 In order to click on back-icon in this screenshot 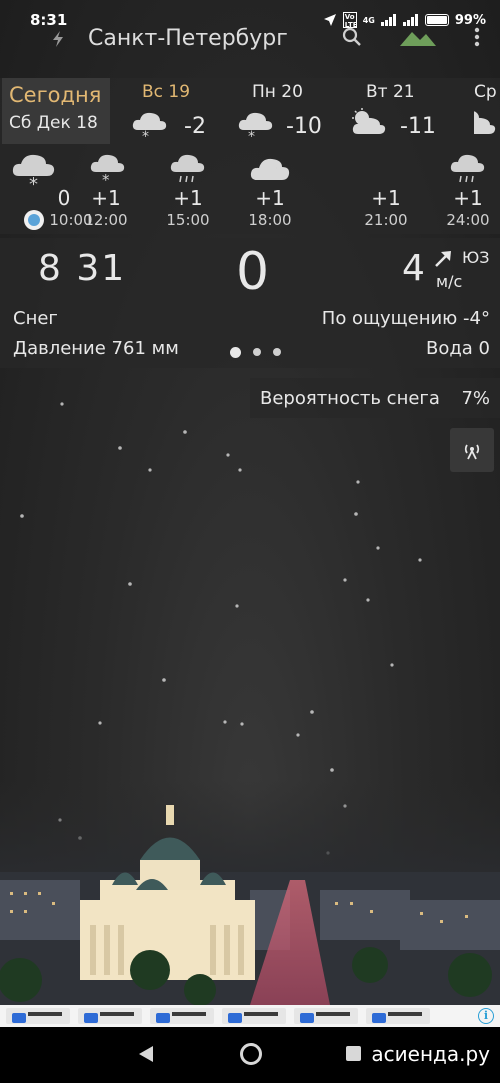, I will do `click(146, 1056)`.